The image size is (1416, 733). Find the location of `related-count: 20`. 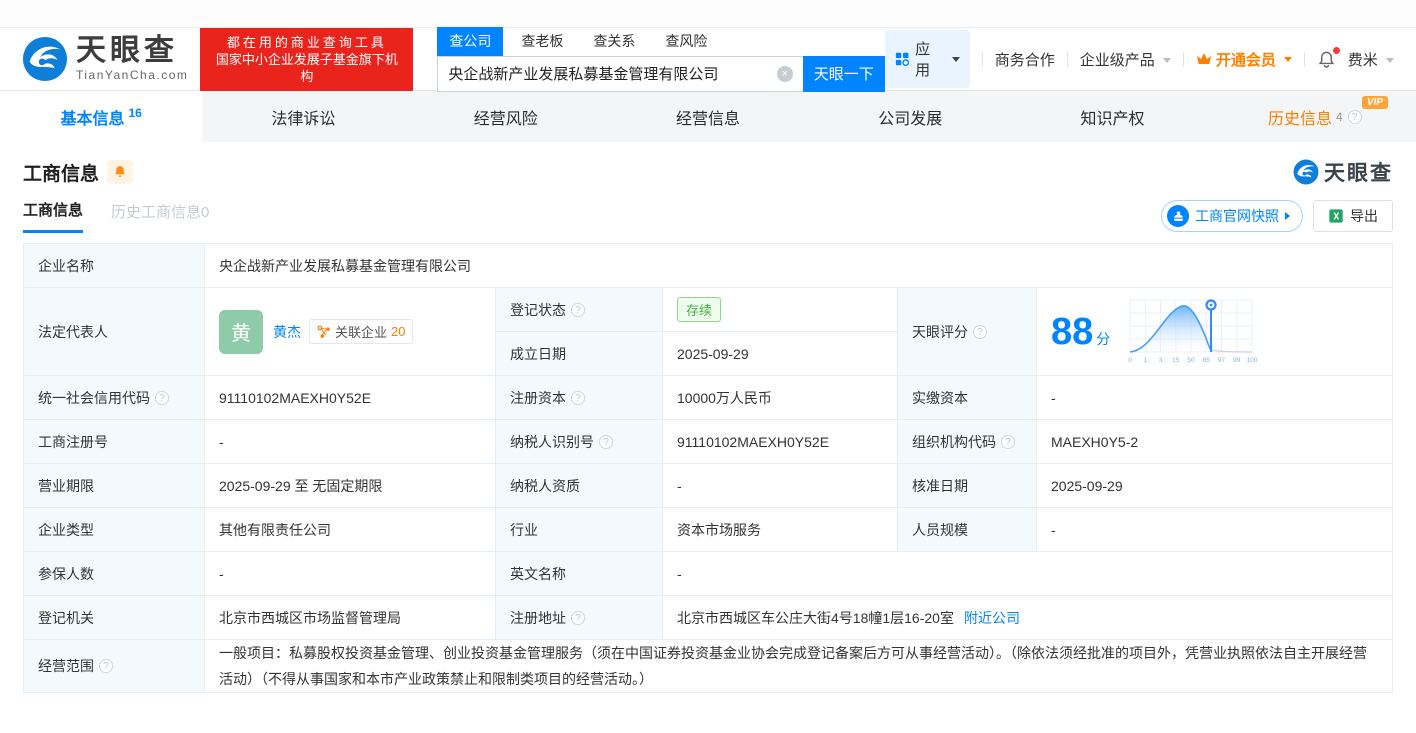

related-count: 20 is located at coordinates (398, 331).